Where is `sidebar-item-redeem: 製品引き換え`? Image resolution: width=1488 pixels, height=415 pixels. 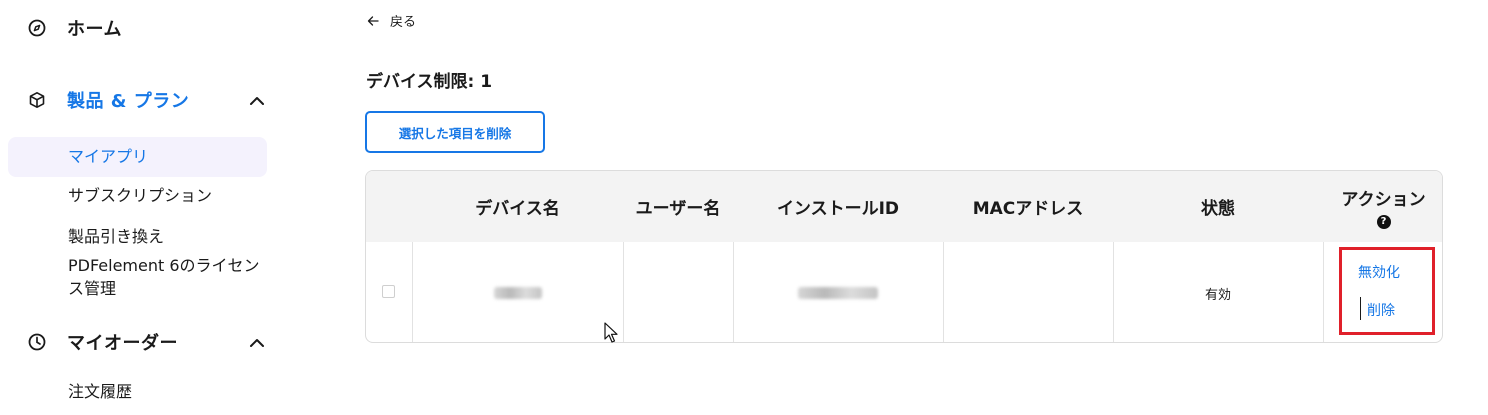
sidebar-item-redeem: 製品引き換え is located at coordinates (116, 236).